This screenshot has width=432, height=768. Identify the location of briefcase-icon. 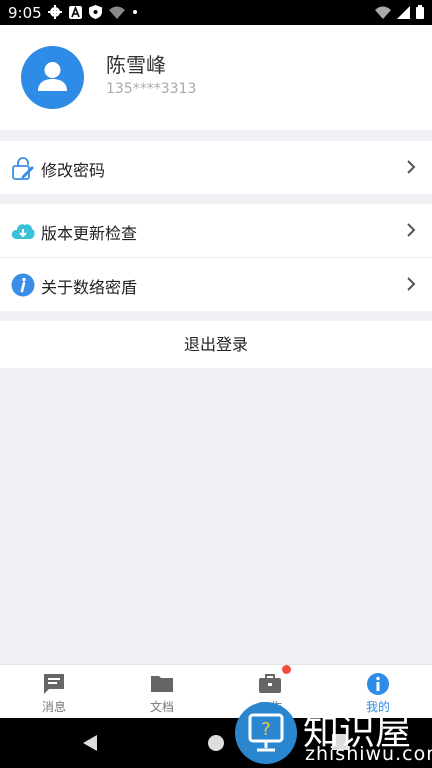
(270, 683).